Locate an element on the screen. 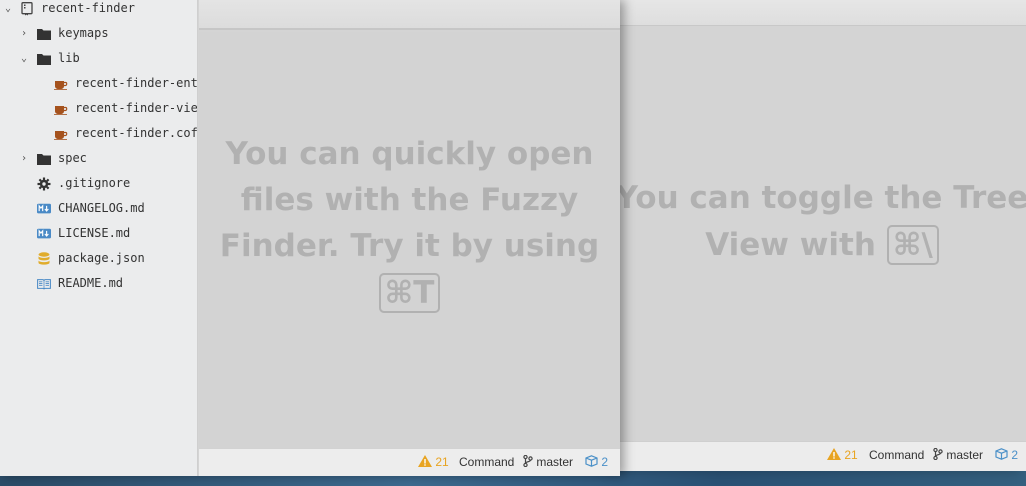 The image size is (1026, 486). tree-file-recent-finder-entry: recent-finder-entr is located at coordinates (98, 83).